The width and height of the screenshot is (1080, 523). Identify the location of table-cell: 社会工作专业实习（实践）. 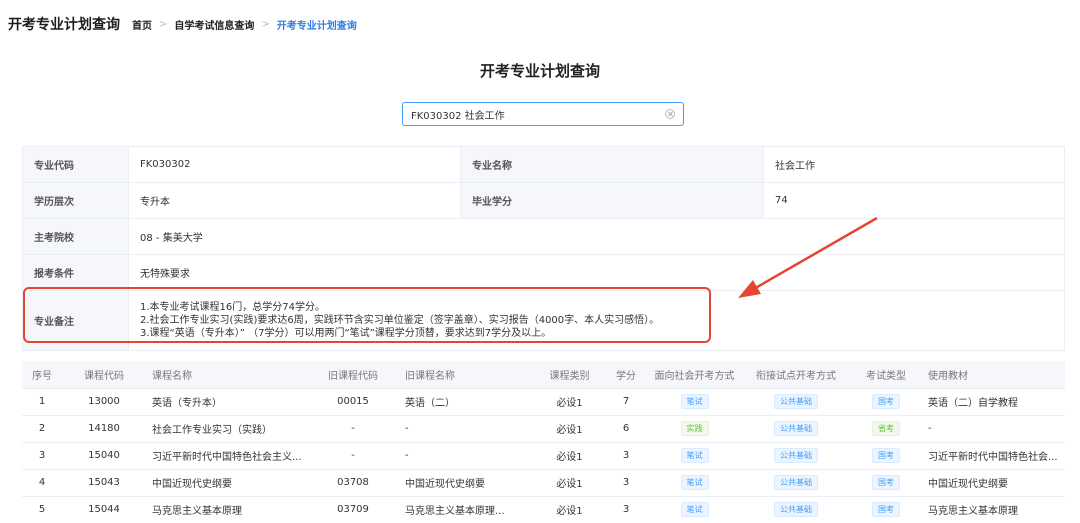
(226, 429).